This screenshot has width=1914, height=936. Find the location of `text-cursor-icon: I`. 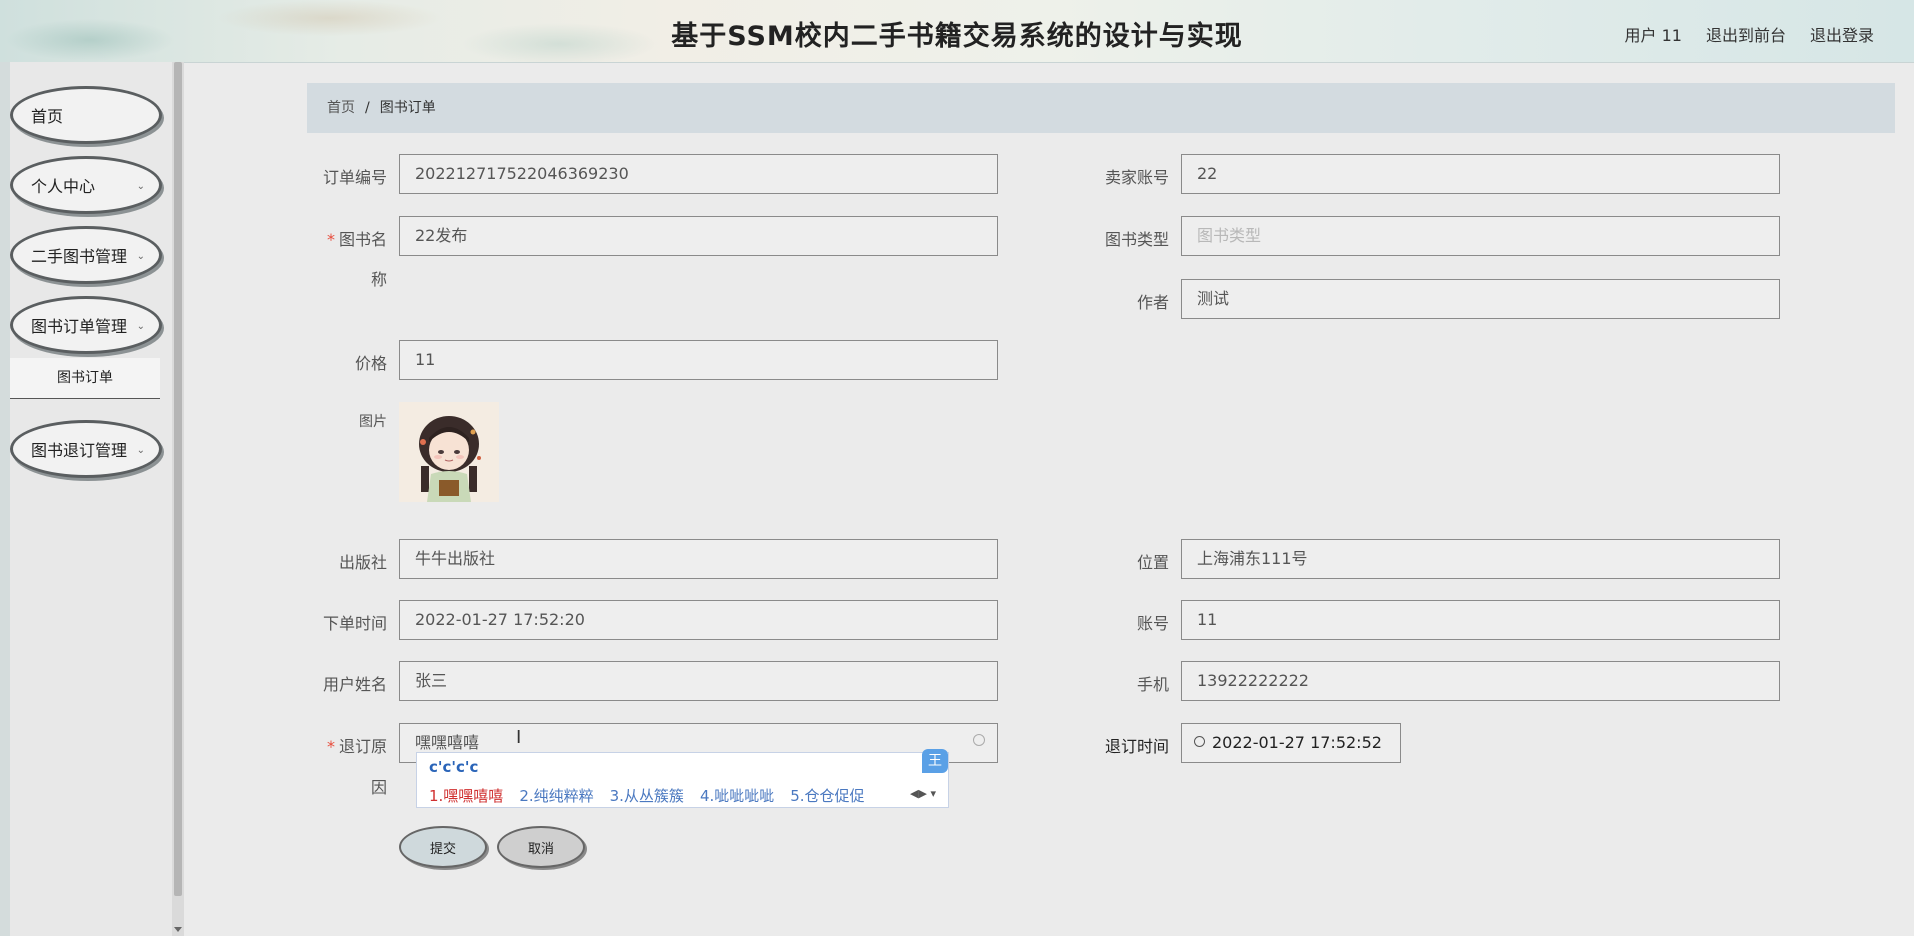

text-cursor-icon: I is located at coordinates (519, 737).